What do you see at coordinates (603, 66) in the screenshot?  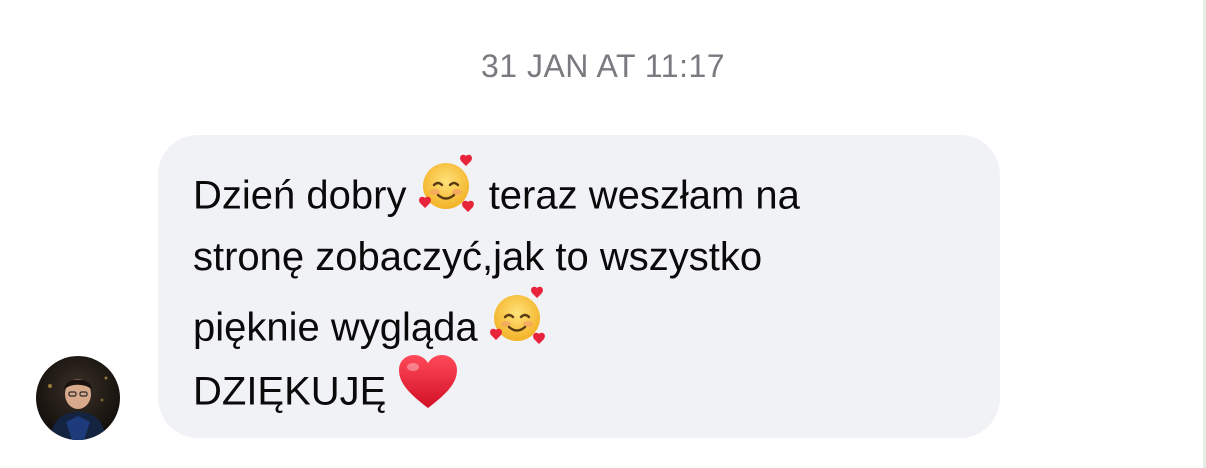 I see `message-timestamp: 31 JAN AT 11:17` at bounding box center [603, 66].